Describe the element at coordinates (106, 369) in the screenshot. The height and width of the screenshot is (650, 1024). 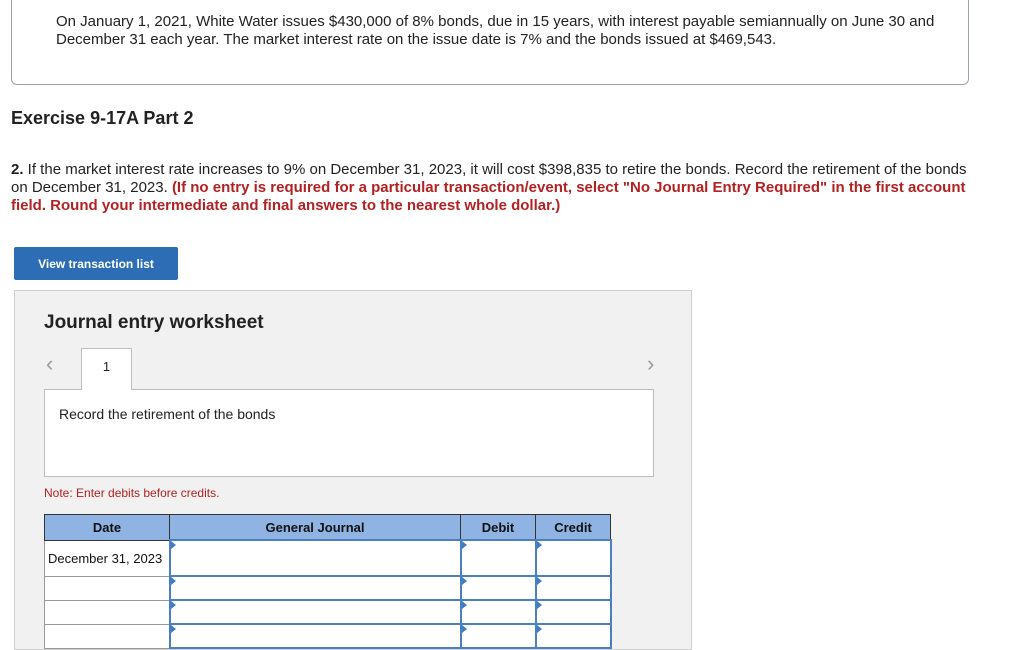
I see `entry-tab-1: 1` at that location.